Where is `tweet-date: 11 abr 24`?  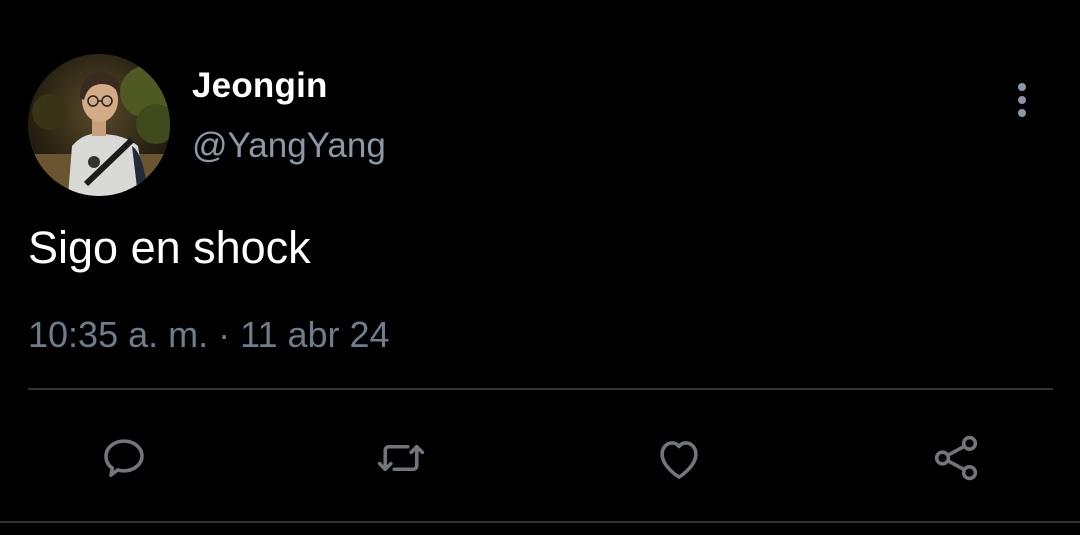 tweet-date: 11 abr 24 is located at coordinates (315, 334).